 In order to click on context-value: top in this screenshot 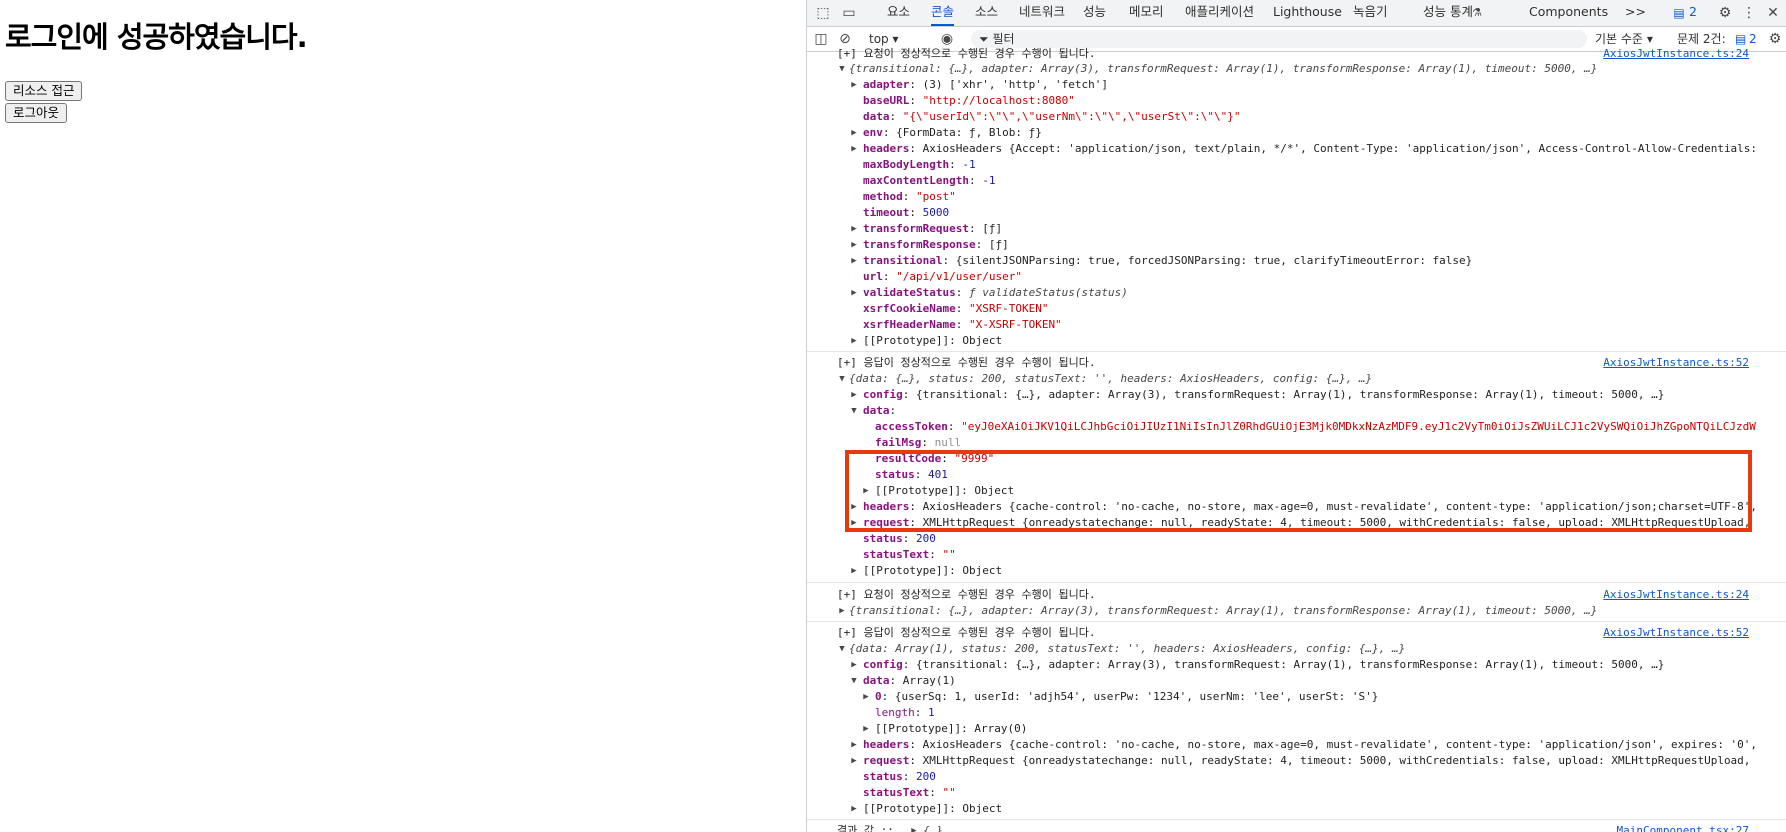, I will do `click(879, 39)`.